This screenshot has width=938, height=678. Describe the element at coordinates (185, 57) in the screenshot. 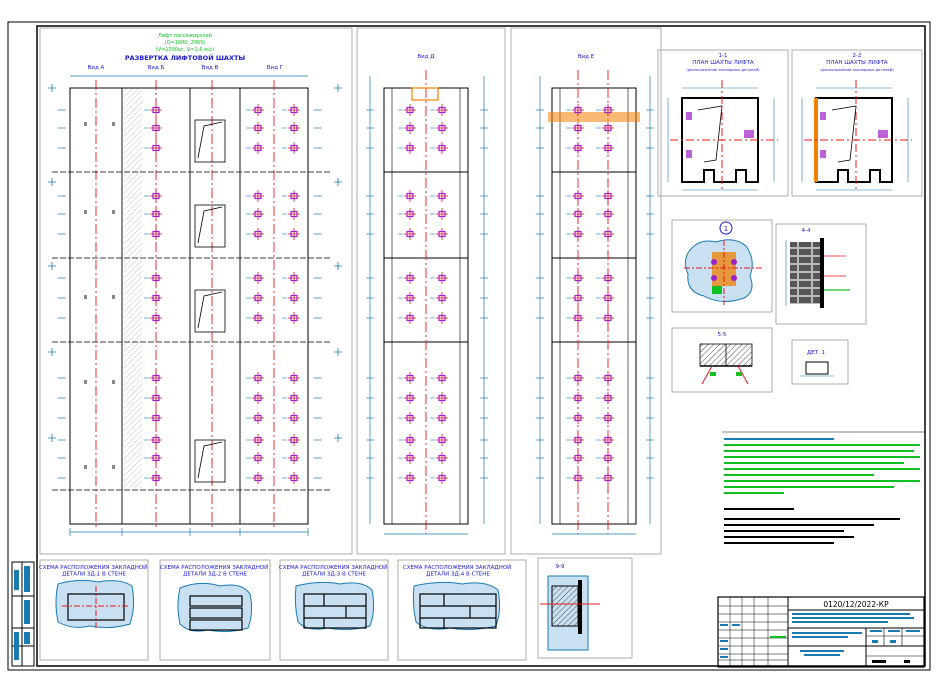

I see `development-title: РАЗВЕРТКА ЛИФТОВОЙ ШАХТЫ` at that location.